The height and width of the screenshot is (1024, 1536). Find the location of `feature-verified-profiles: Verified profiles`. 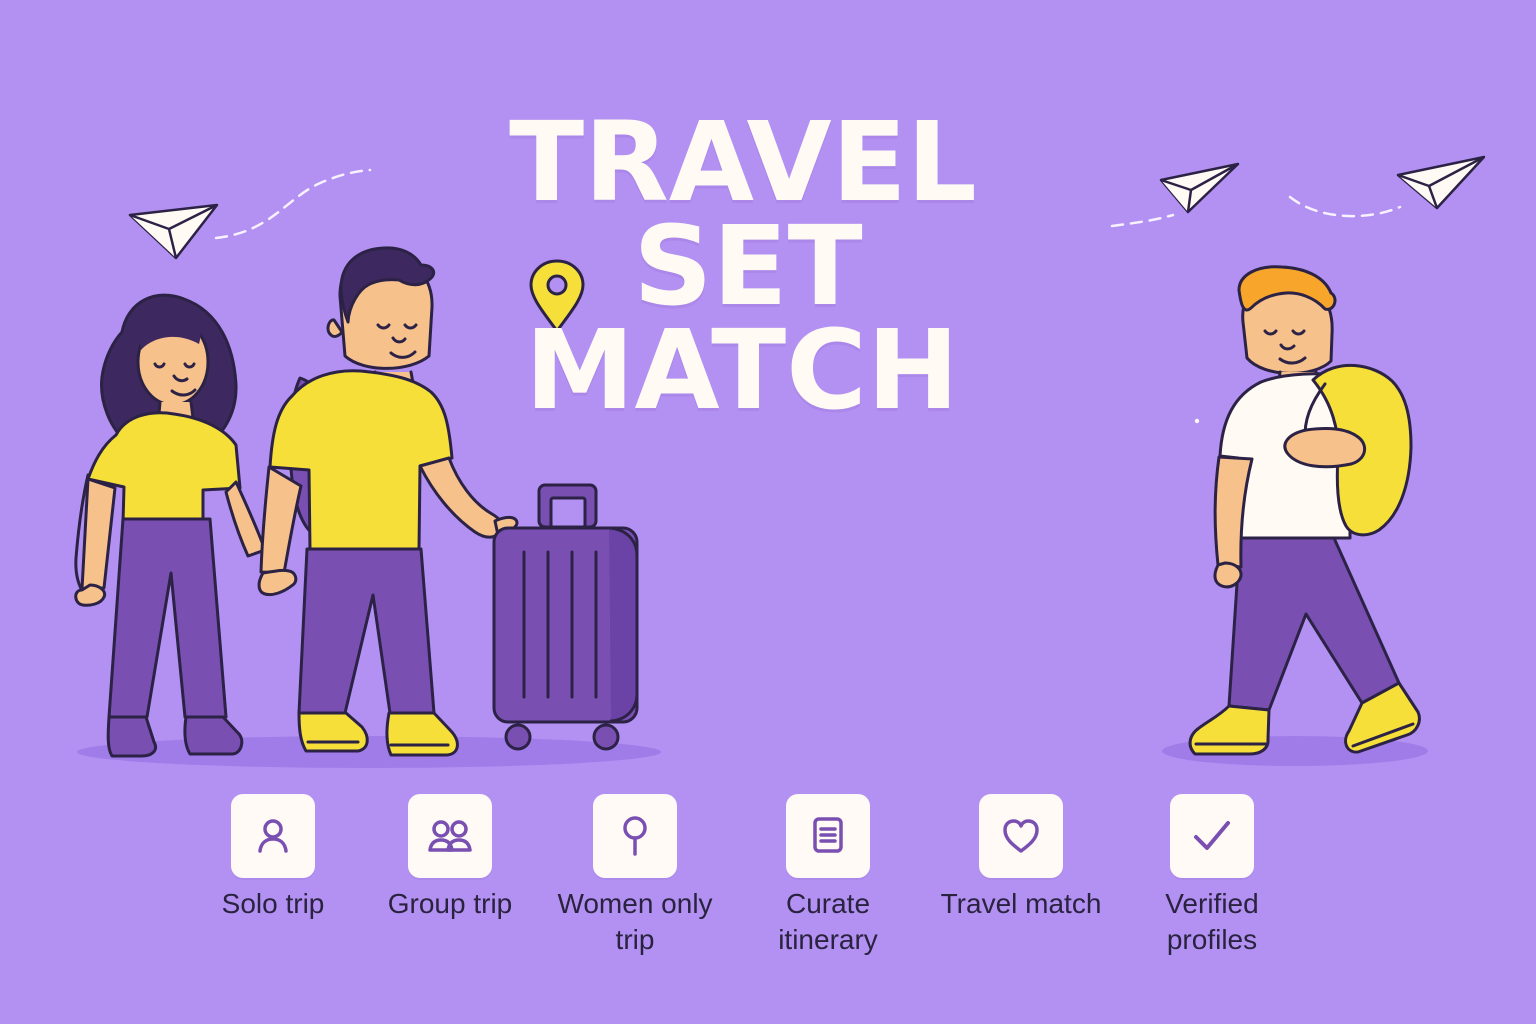

feature-verified-profiles: Verified profiles is located at coordinates (1212, 879).